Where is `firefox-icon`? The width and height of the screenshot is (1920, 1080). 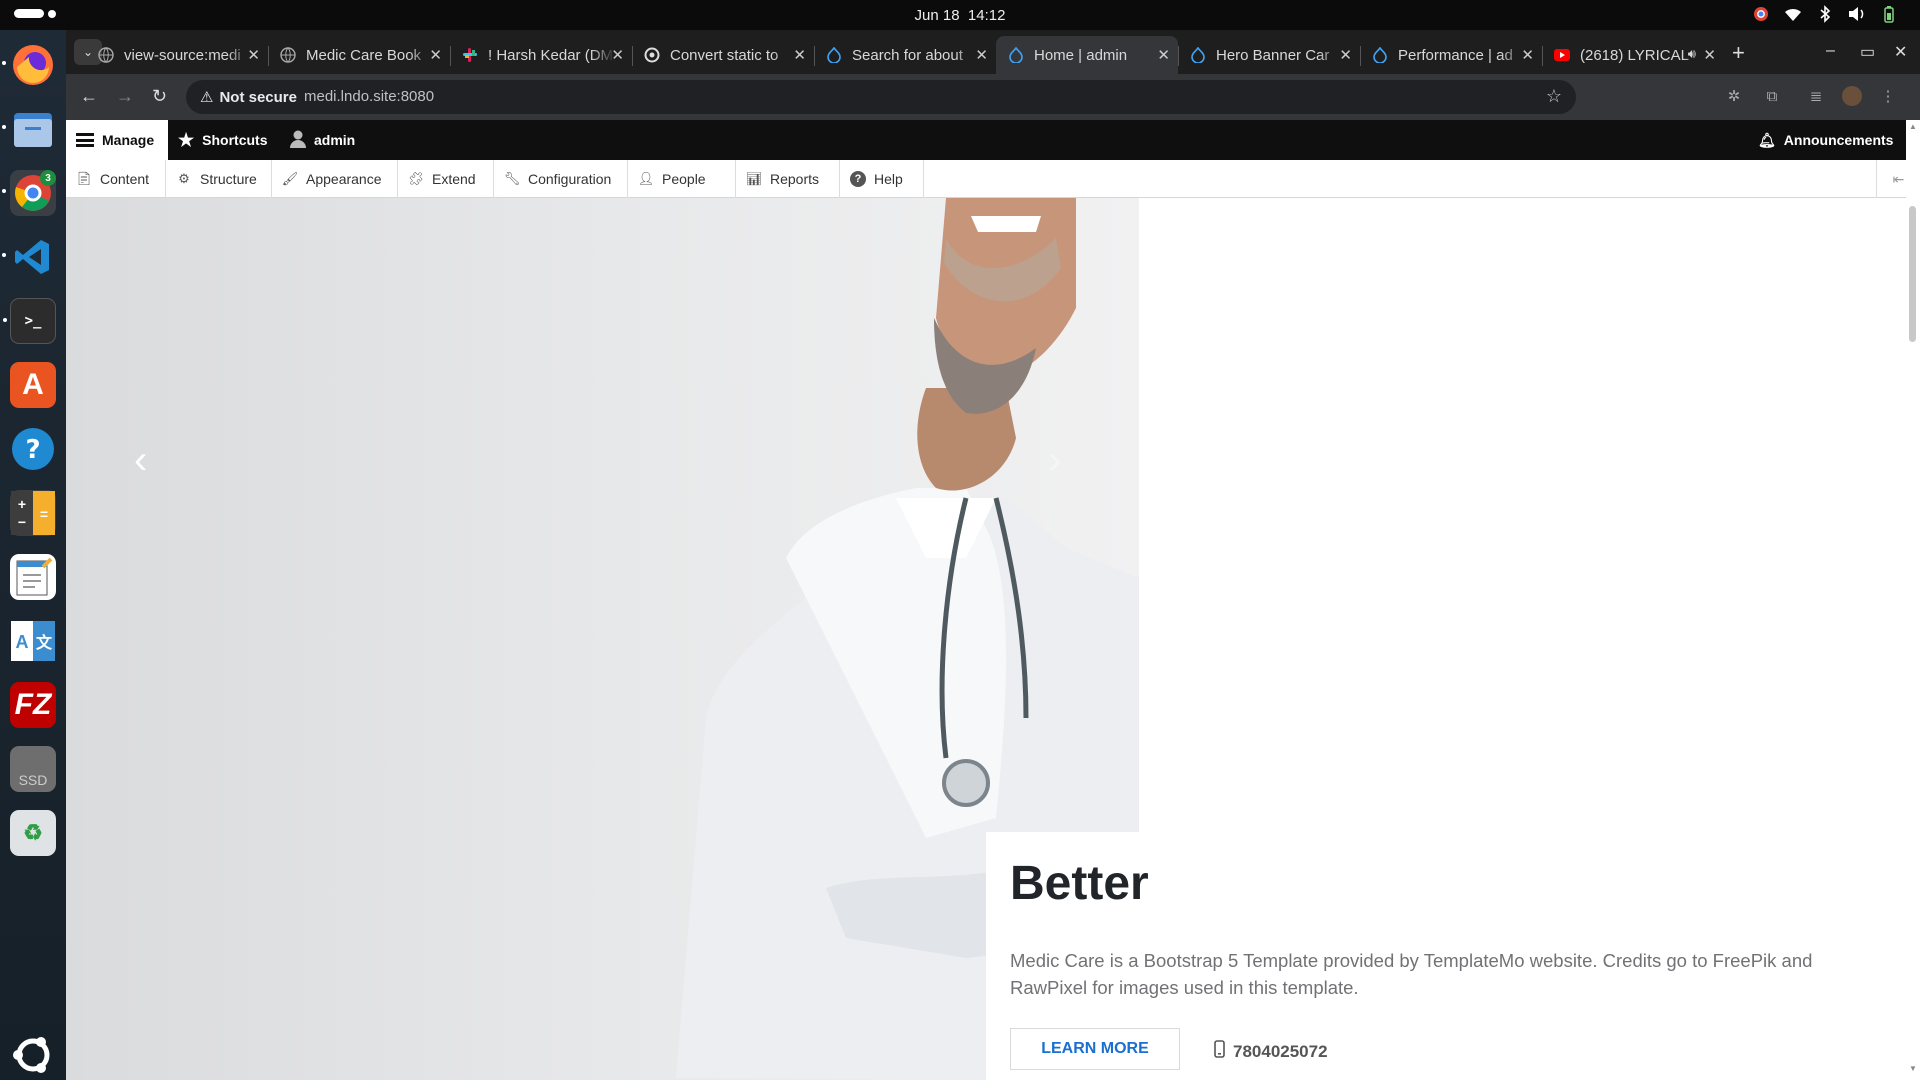 firefox-icon is located at coordinates (29, 65).